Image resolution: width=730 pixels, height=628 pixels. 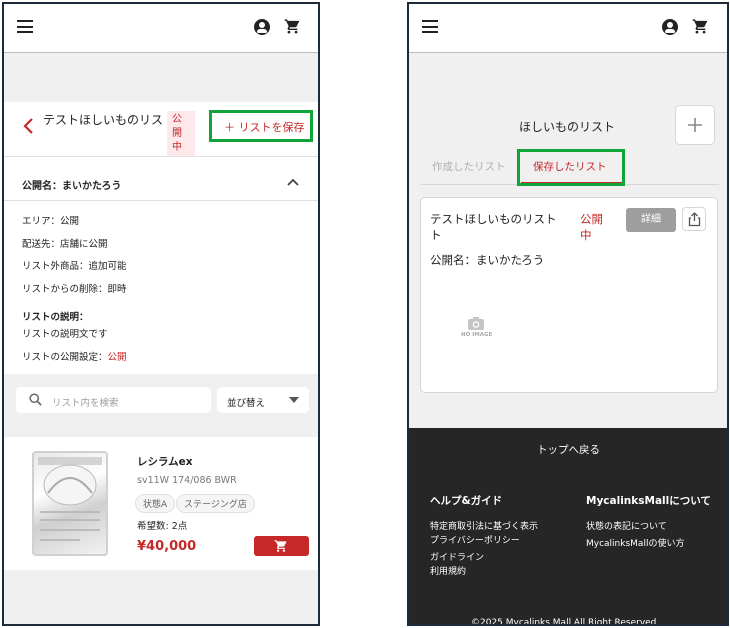 I want to click on copyright: ©2025 Mycalinks Mall All Right Reserved, so click(x=564, y=622).